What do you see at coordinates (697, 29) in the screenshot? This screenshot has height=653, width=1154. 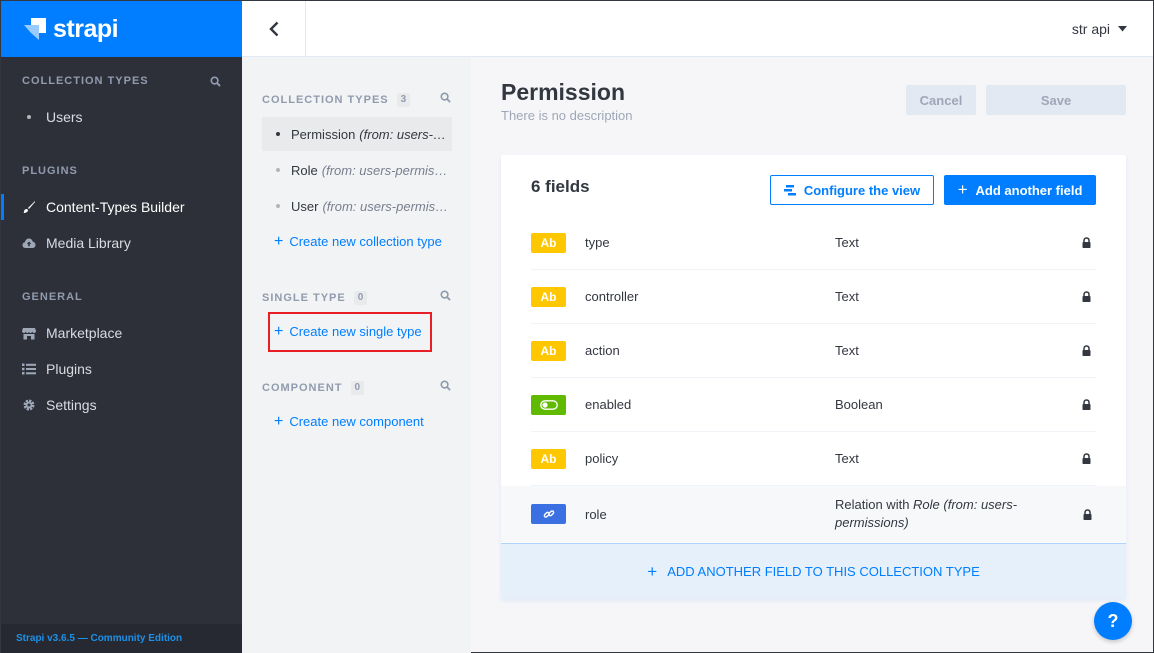 I see `top-header: str api` at bounding box center [697, 29].